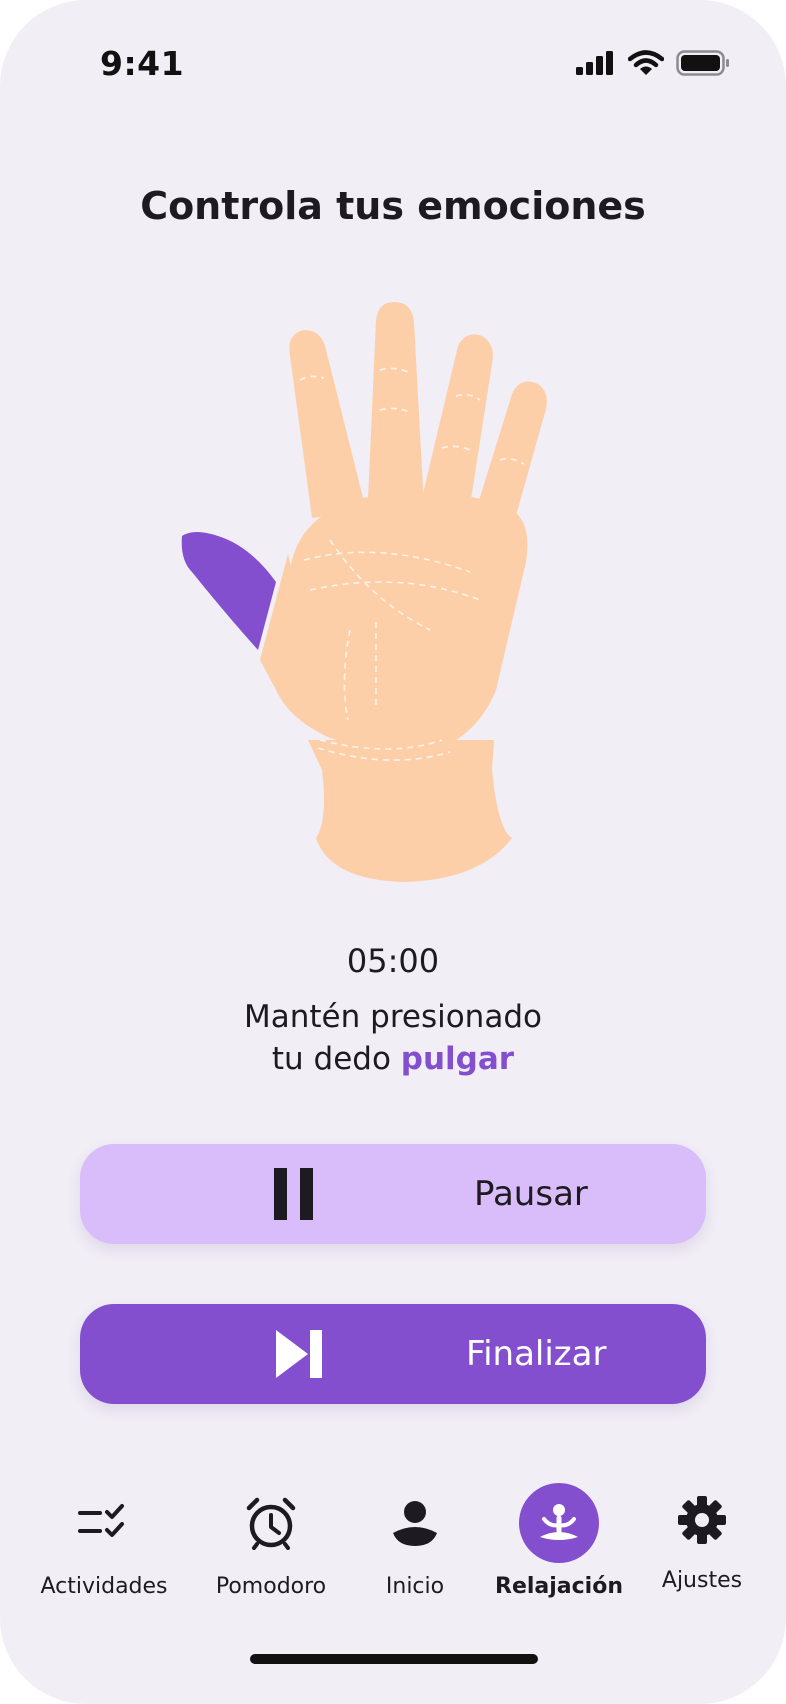 The height and width of the screenshot is (1704, 786). Describe the element at coordinates (104, 1523) in the screenshot. I see `checklist-icon` at that location.